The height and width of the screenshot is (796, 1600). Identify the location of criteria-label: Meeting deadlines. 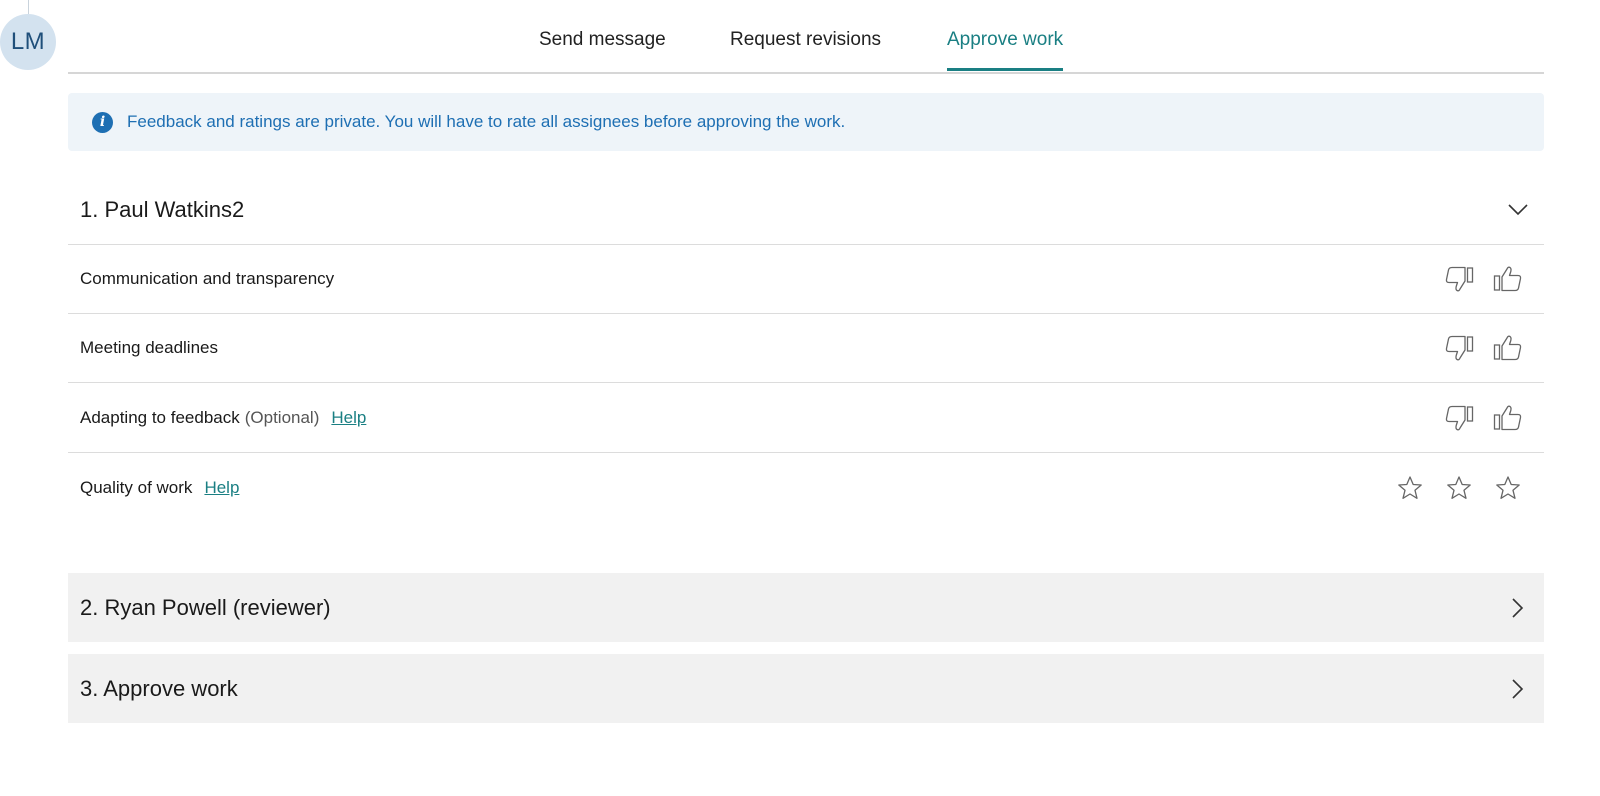
(149, 347).